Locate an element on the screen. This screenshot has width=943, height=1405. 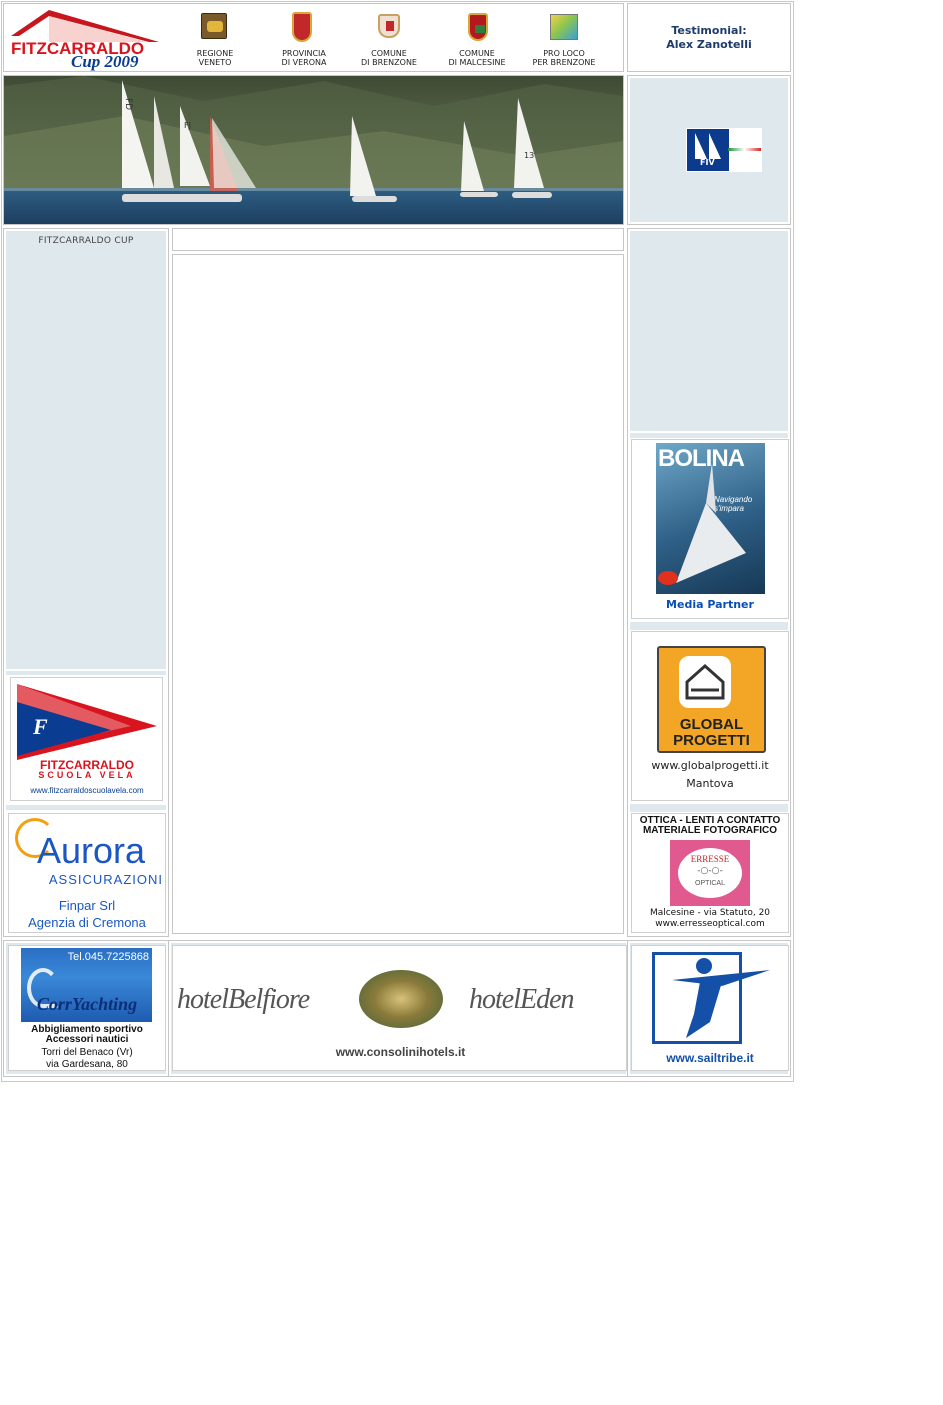
global-line1: GLOBAL is located at coordinates (711, 724).